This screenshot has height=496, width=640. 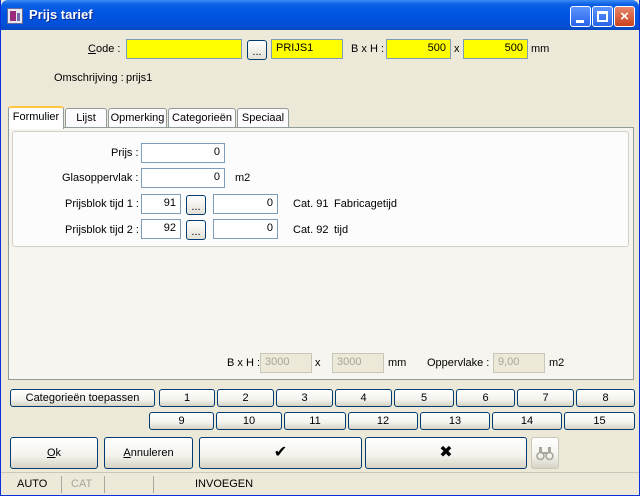 What do you see at coordinates (485, 398) in the screenshot?
I see `category-button-6: 6` at bounding box center [485, 398].